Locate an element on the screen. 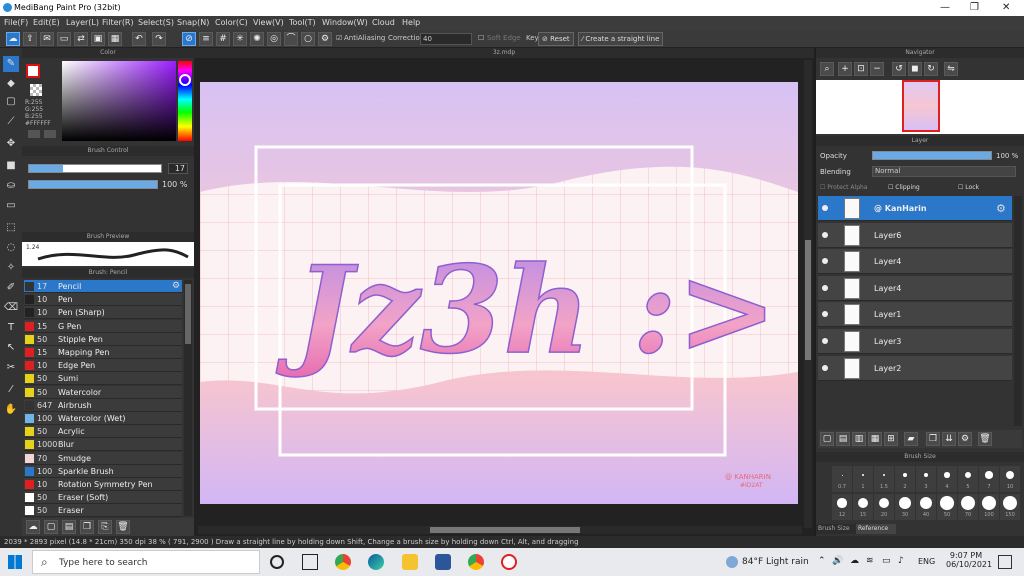 The height and width of the screenshot is (576, 1024). brush-duplicate-icon: ⎘ is located at coordinates (105, 527).